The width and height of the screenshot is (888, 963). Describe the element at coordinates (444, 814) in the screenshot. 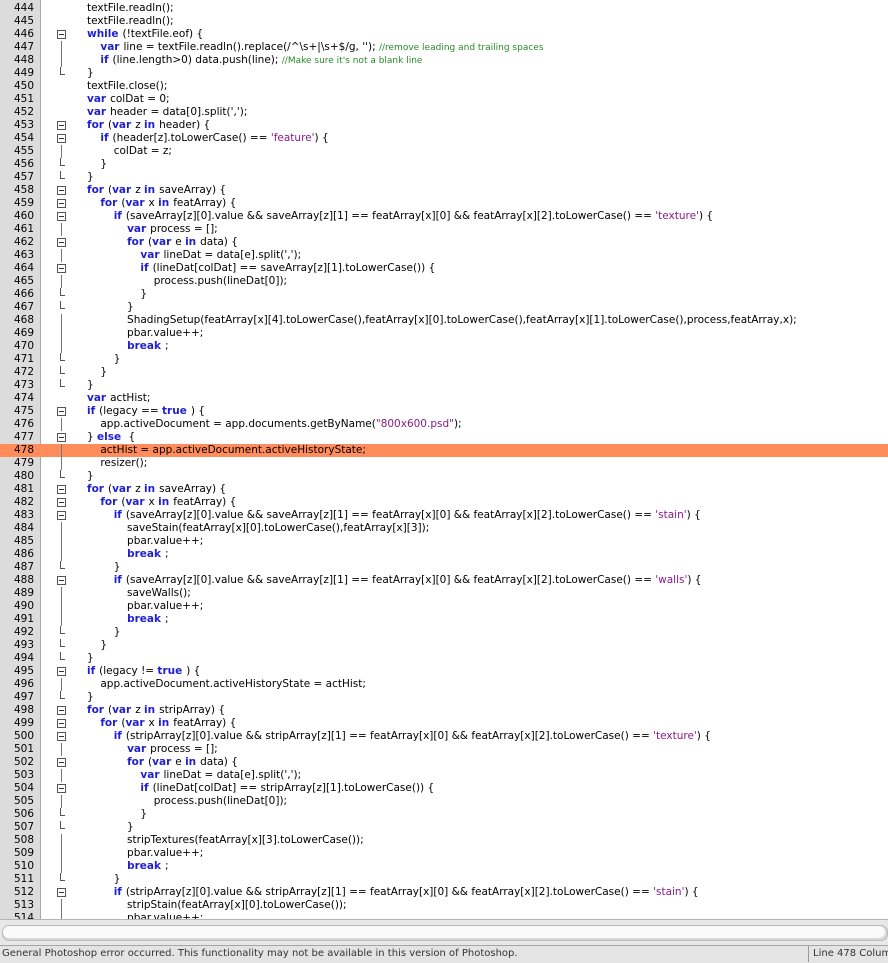

I see `code-line: 506 }` at that location.